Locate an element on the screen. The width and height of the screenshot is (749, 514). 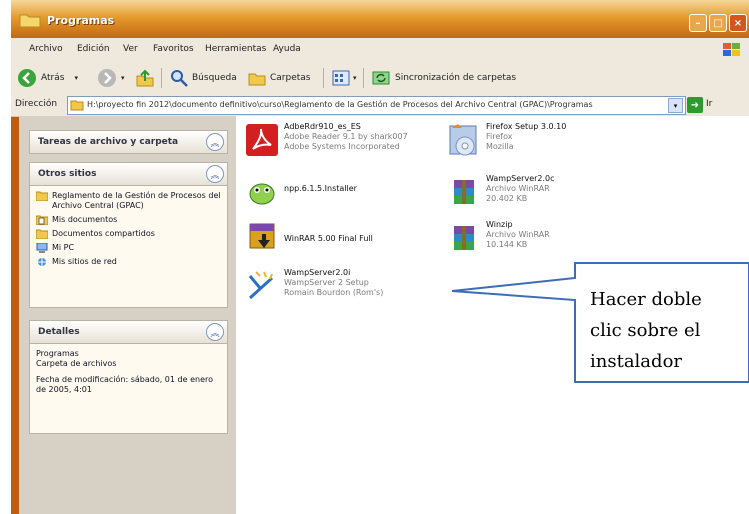
documents-folder-icon is located at coordinates (42, 220).